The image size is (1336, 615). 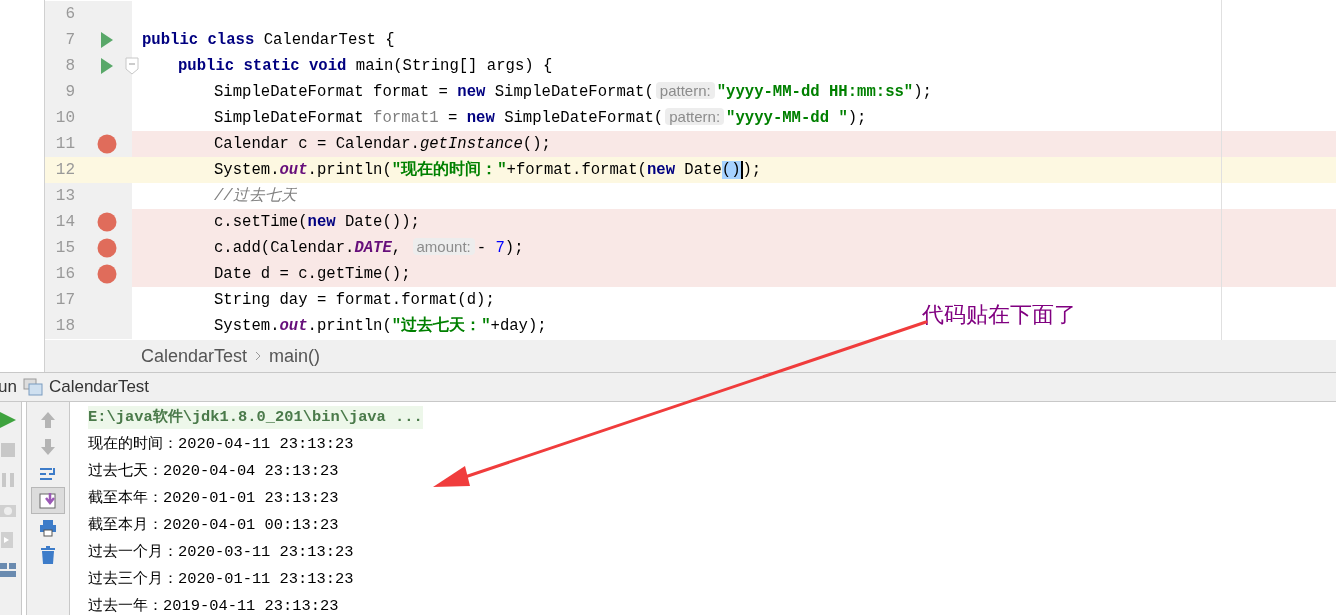 What do you see at coordinates (69, 14) in the screenshot?
I see `line-number: 6` at bounding box center [69, 14].